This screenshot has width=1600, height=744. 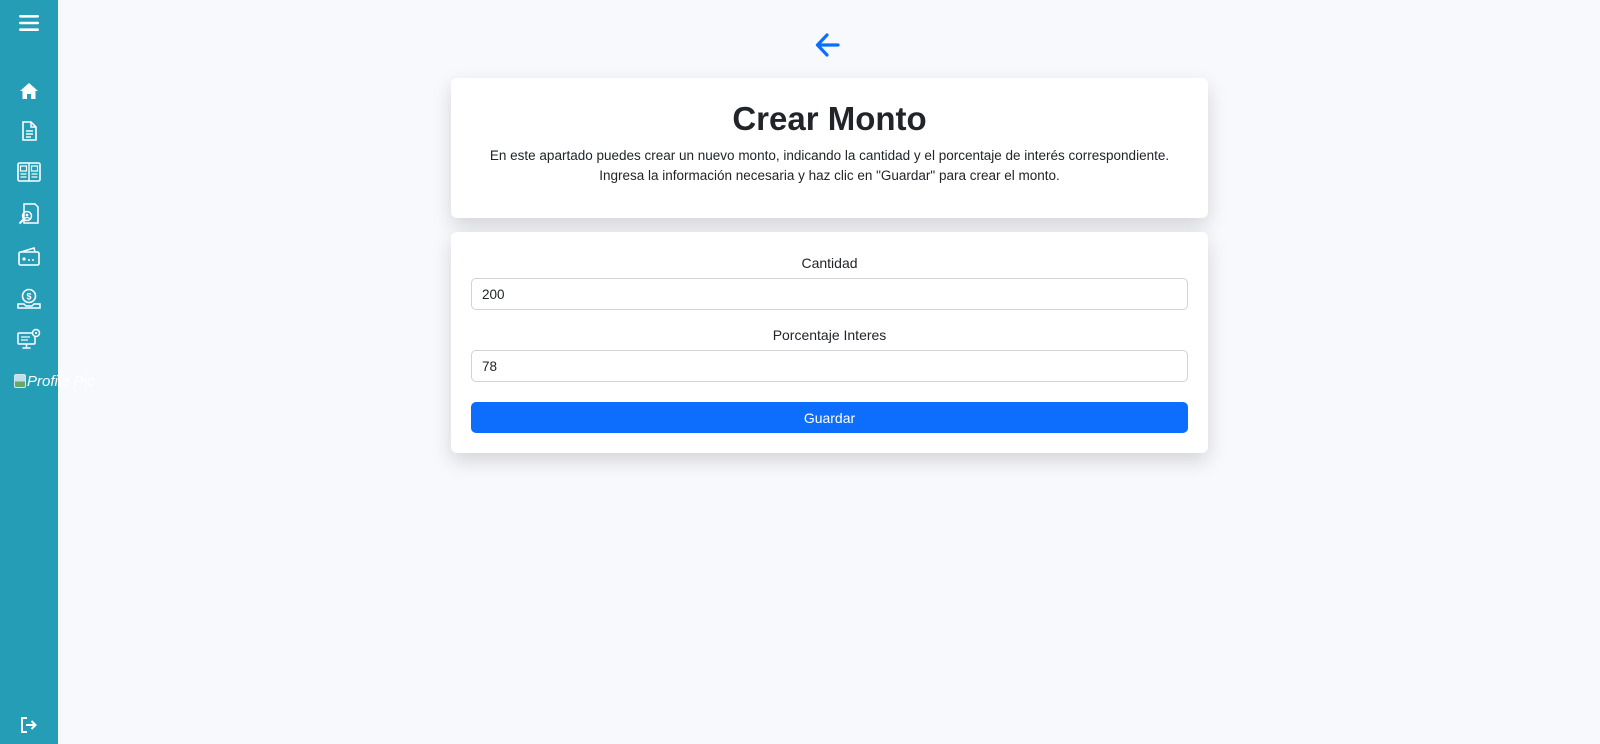 I want to click on save-button: Guardar, so click(x=829, y=417).